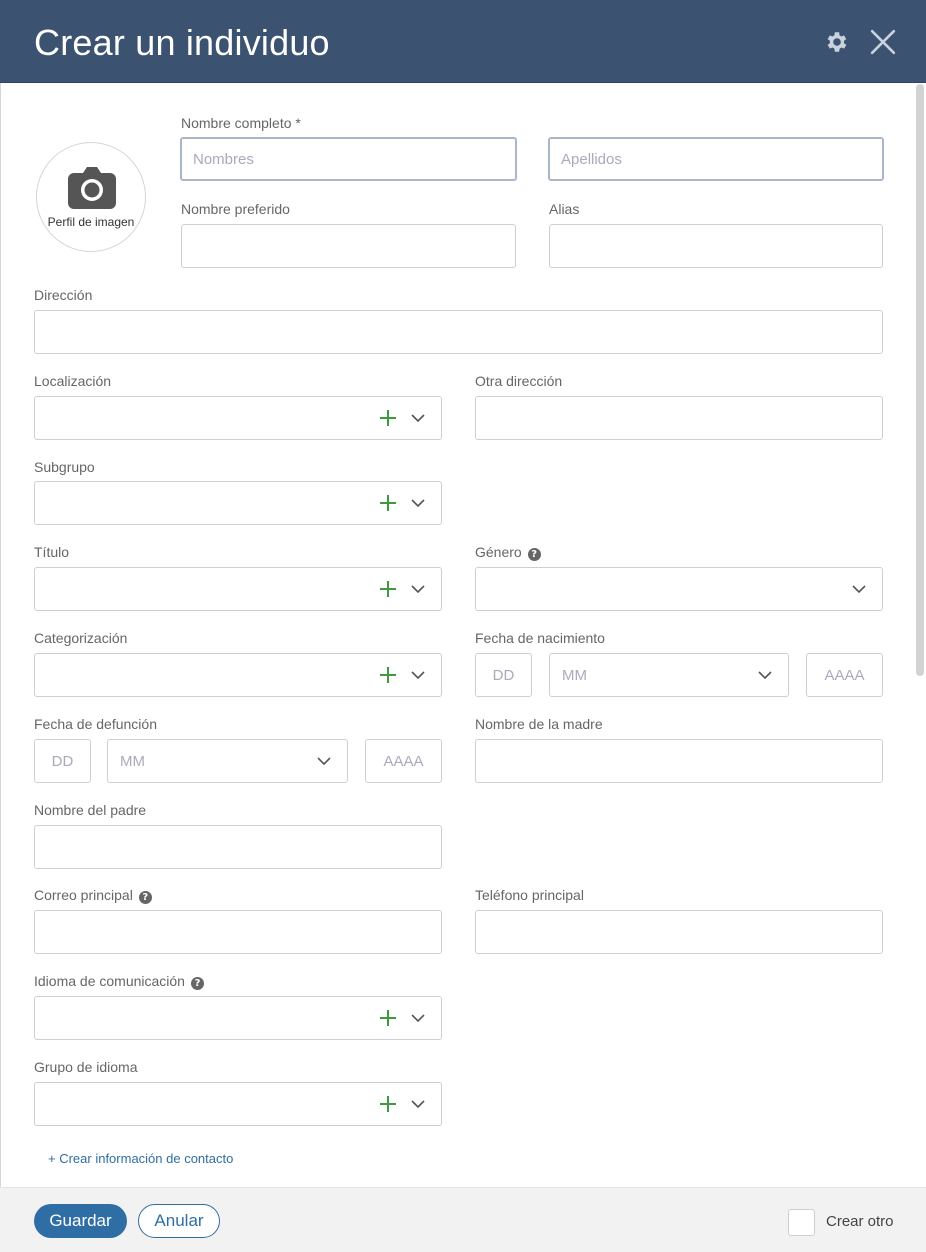 Image resolution: width=926 pixels, height=1252 pixels. What do you see at coordinates (109, 981) in the screenshot?
I see `communication-language-label: Idioma de comunicación` at bounding box center [109, 981].